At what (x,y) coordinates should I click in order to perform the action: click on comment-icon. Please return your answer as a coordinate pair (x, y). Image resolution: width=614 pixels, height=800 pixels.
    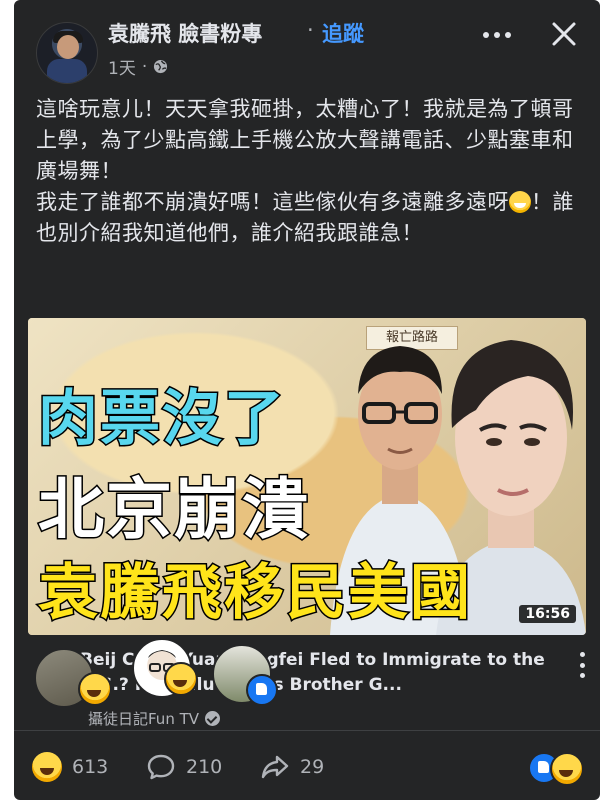
    Looking at the image, I should click on (161, 767).